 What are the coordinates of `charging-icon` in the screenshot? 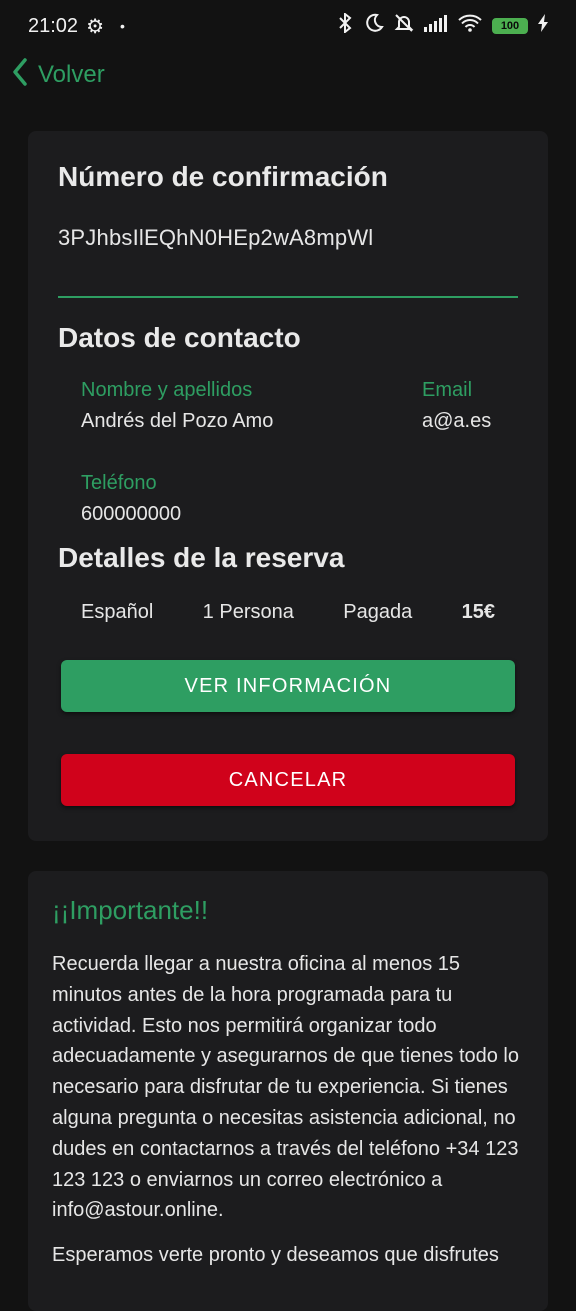 It's located at (543, 26).